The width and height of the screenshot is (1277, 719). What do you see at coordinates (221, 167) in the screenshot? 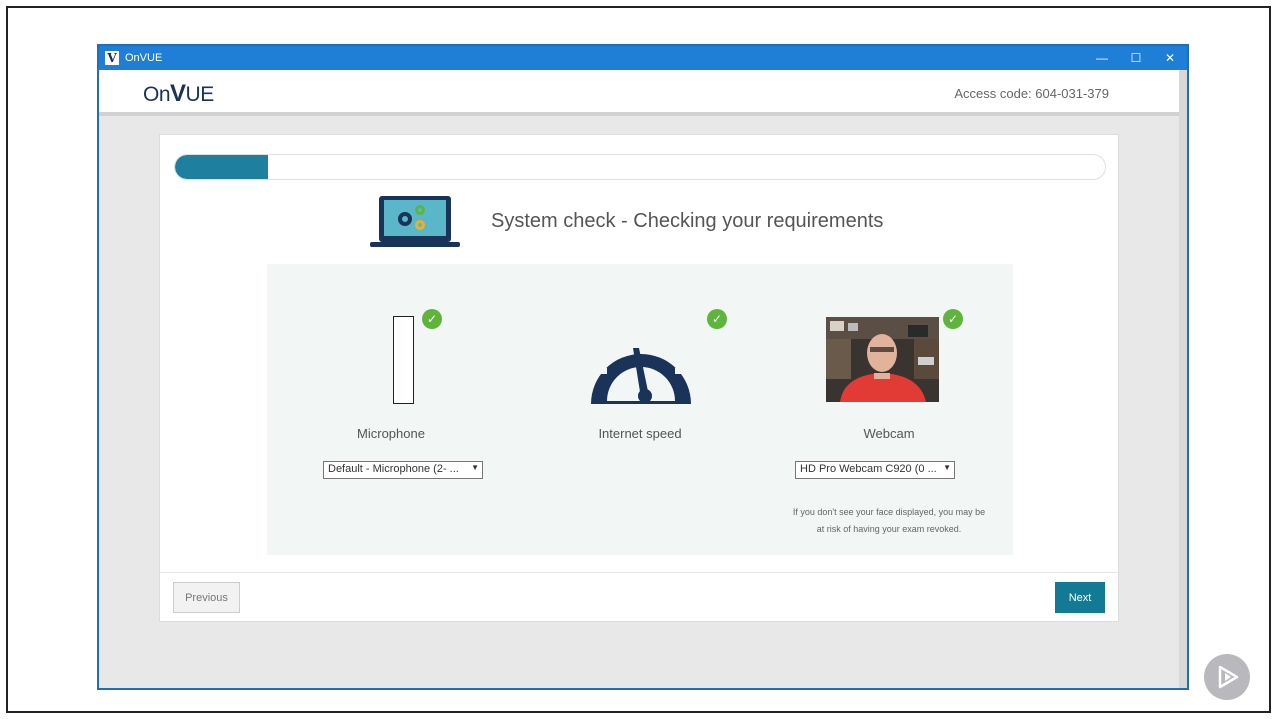
I see `progress-fill` at bounding box center [221, 167].